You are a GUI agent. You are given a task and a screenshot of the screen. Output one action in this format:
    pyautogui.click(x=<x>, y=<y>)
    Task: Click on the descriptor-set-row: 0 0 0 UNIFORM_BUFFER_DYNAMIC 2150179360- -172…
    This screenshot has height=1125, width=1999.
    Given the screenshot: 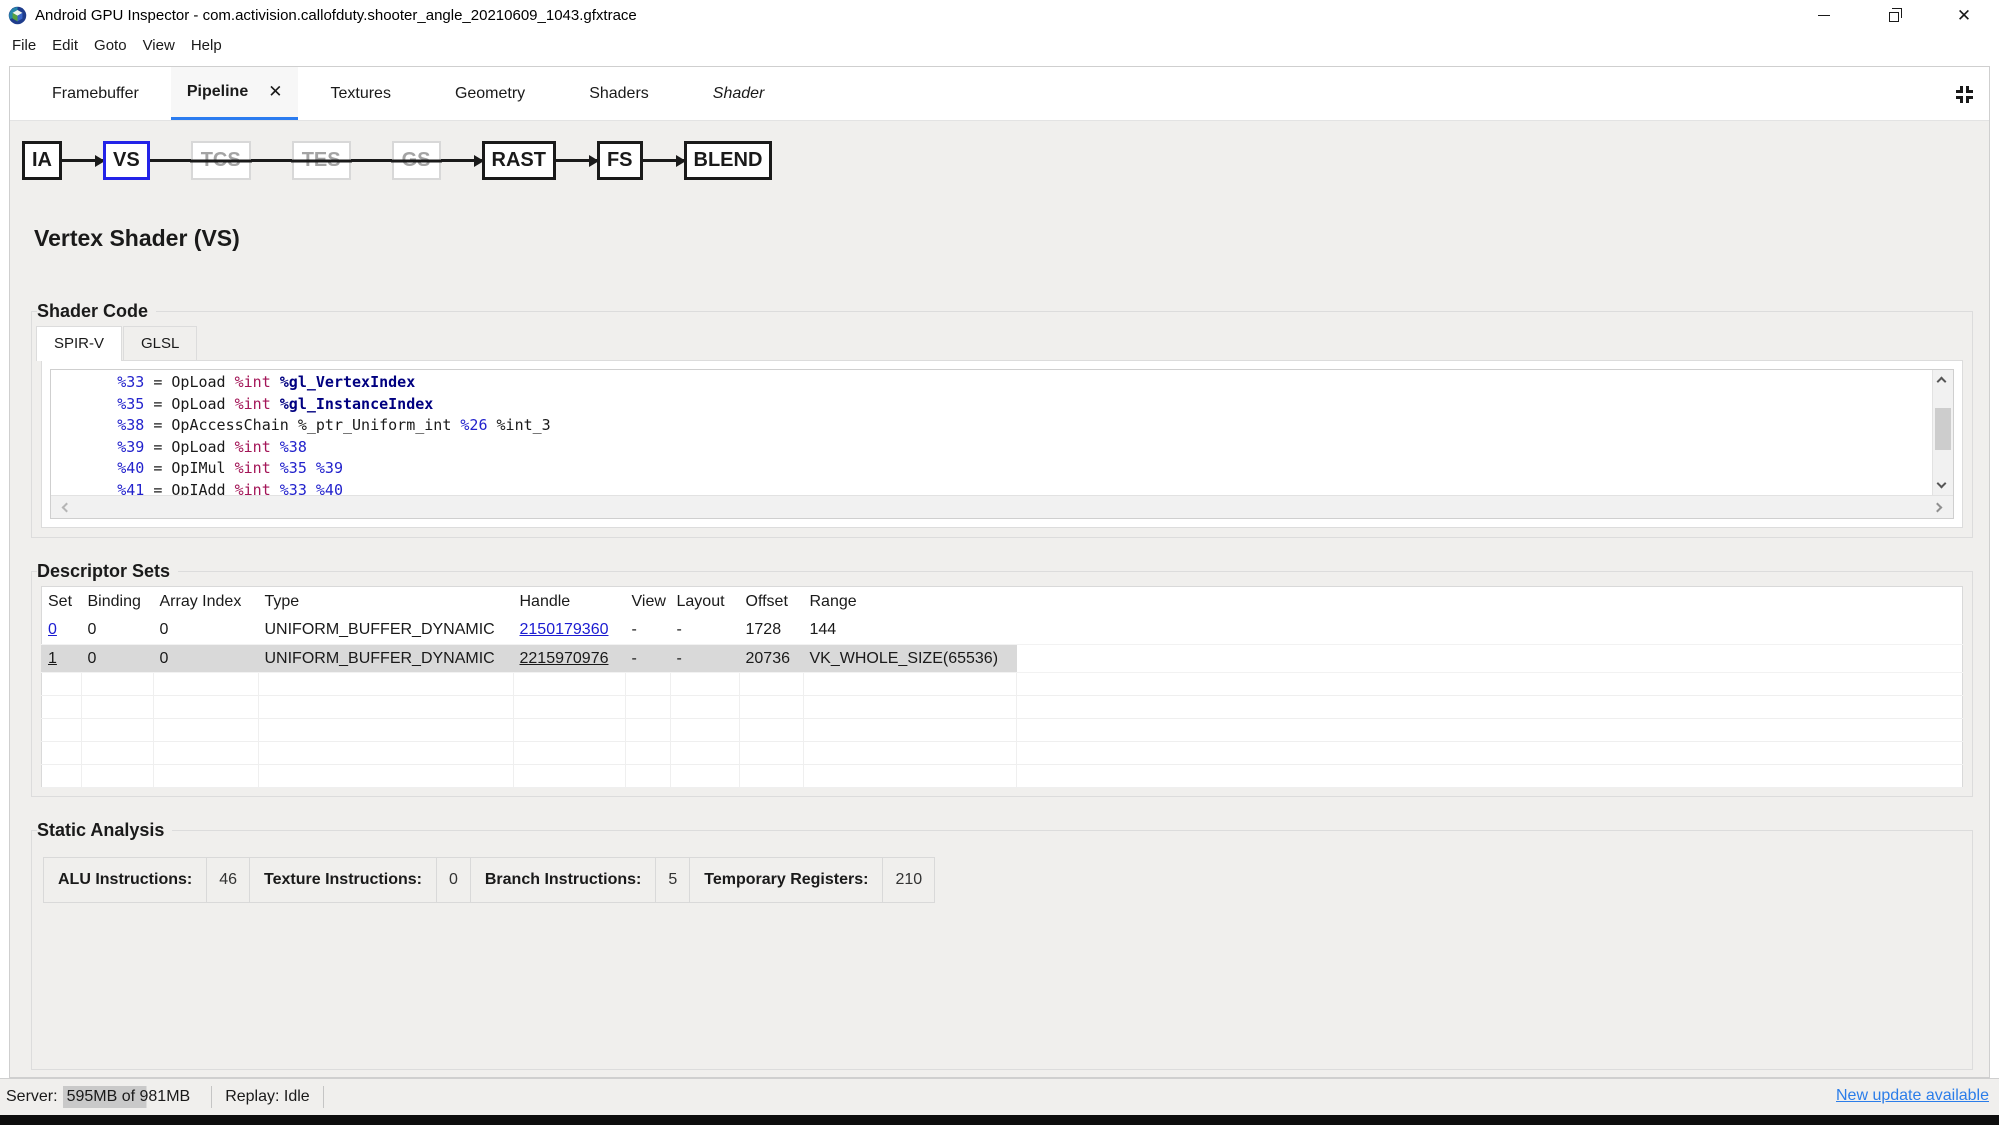 What is the action you would take?
    pyautogui.click(x=1002, y=630)
    